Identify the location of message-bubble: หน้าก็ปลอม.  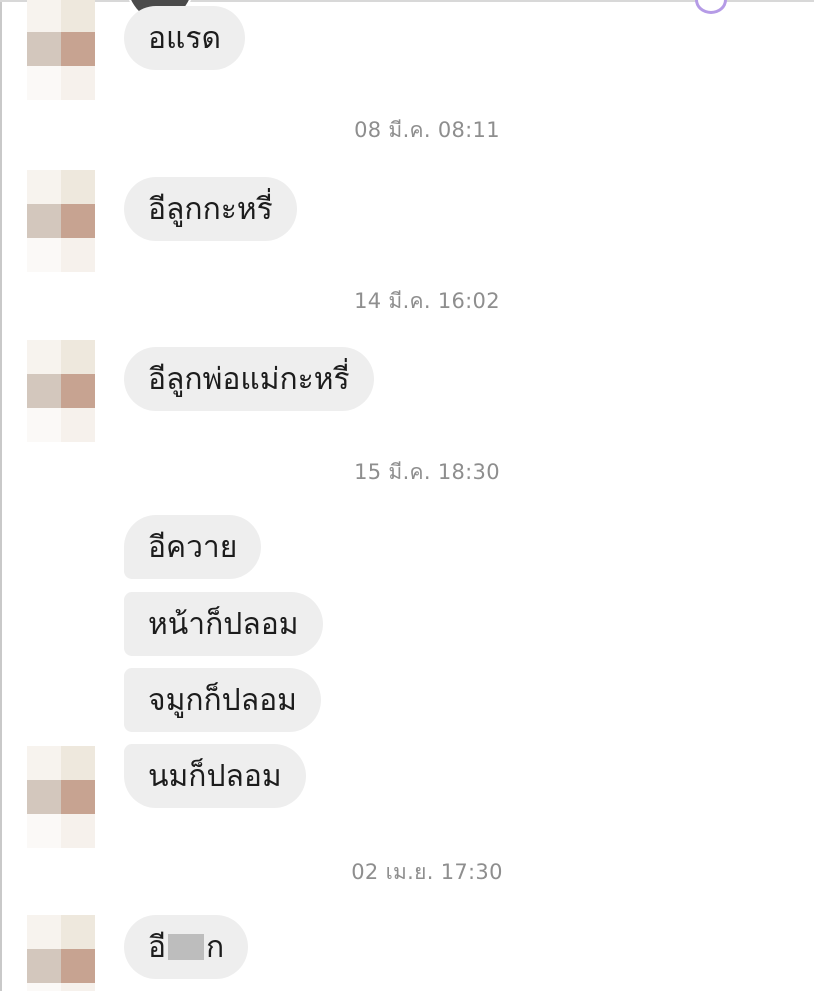
(223, 624).